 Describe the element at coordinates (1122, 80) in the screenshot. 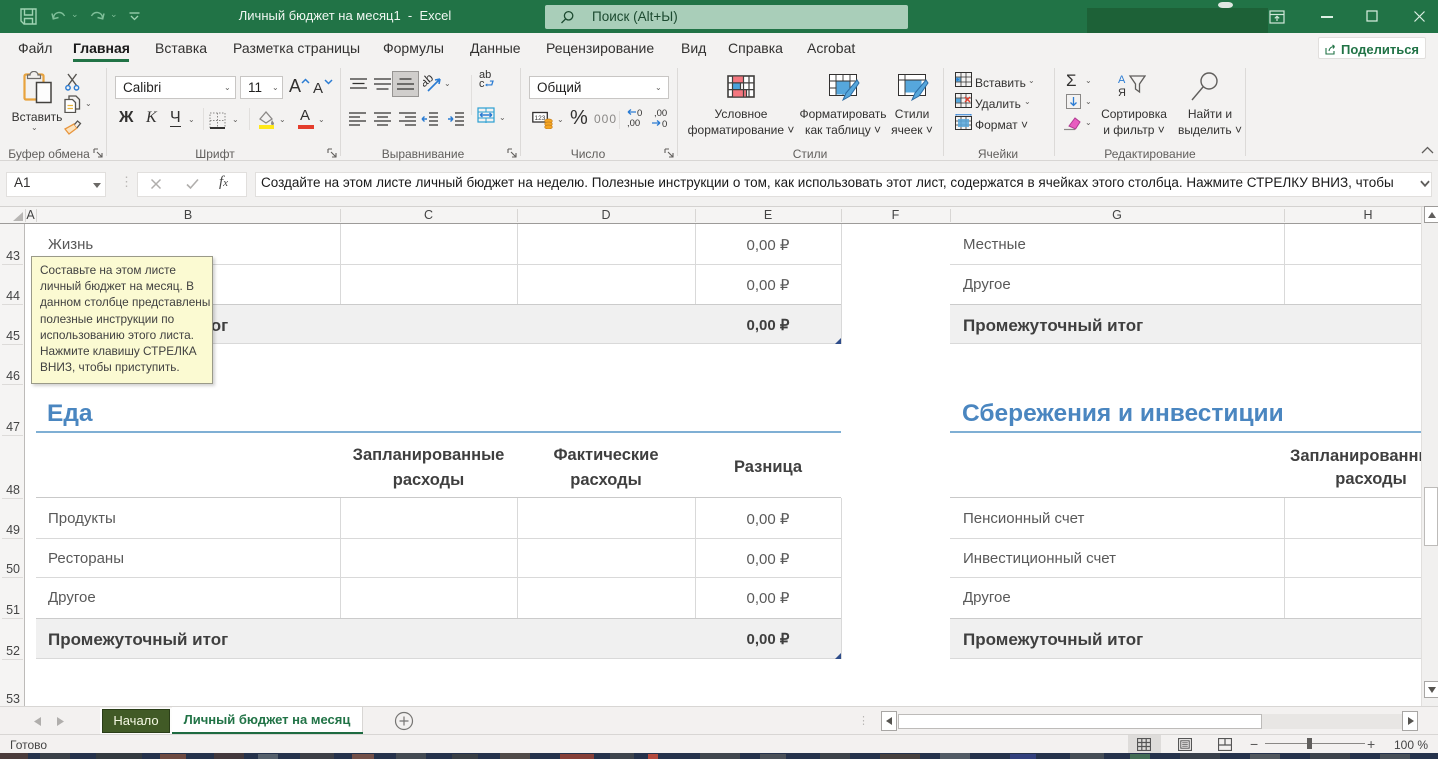

I see `svg-text: А` at that location.